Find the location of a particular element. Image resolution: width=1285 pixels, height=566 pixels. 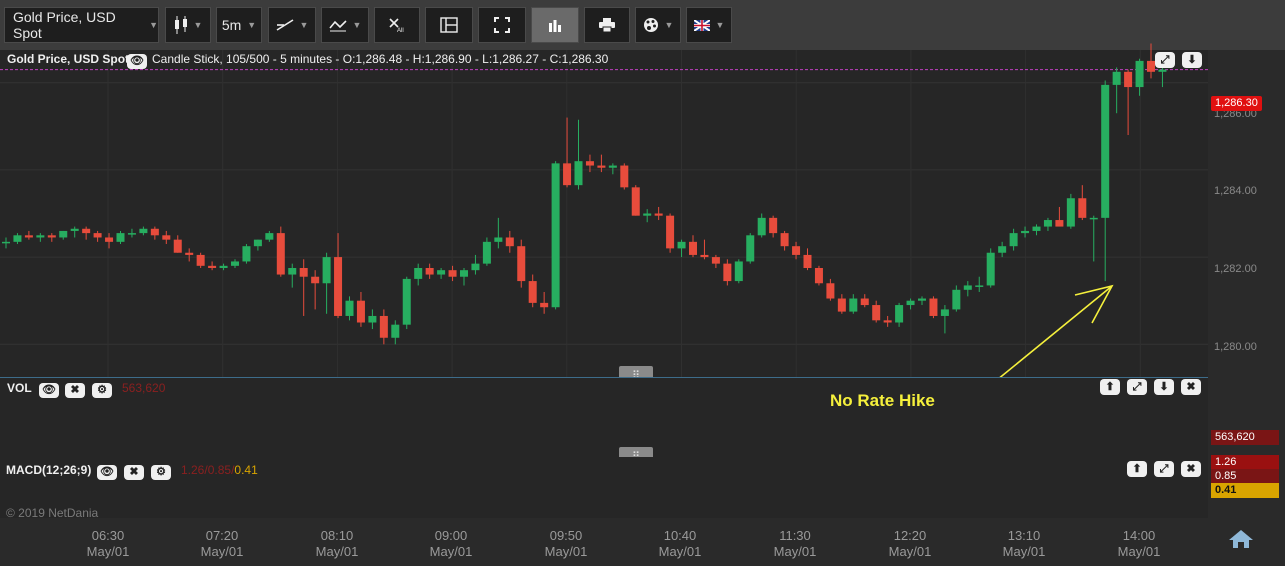

x-tick: 08:10 May/01 is located at coordinates (337, 544).